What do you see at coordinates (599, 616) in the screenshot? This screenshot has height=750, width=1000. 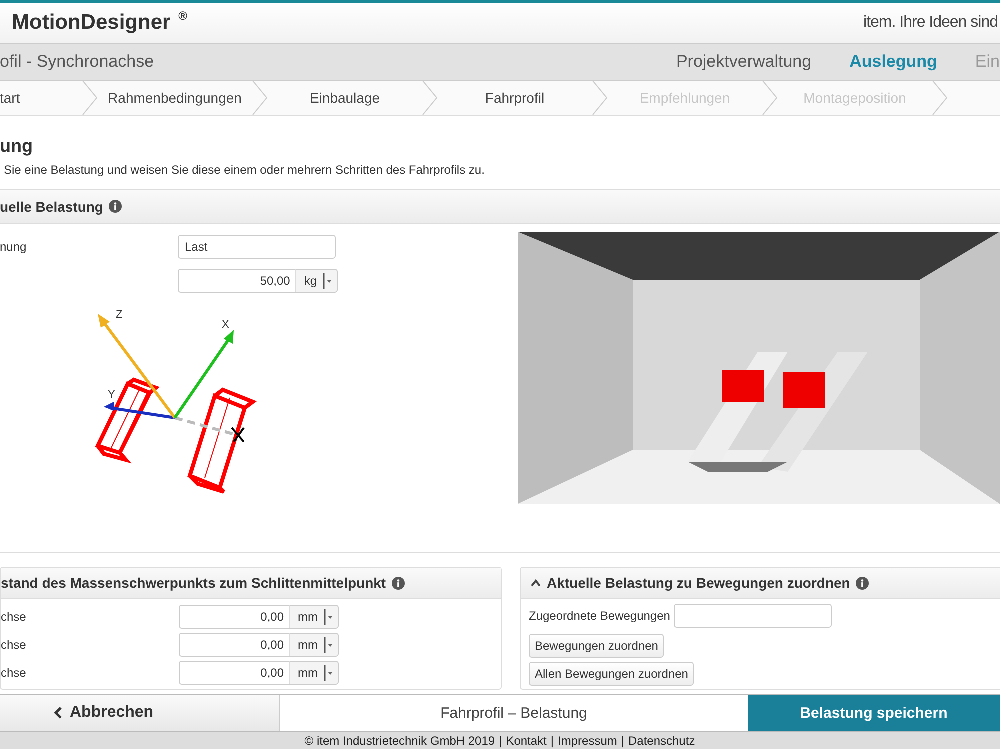 I see `field-label: Zugeordnete Bewegungen` at bounding box center [599, 616].